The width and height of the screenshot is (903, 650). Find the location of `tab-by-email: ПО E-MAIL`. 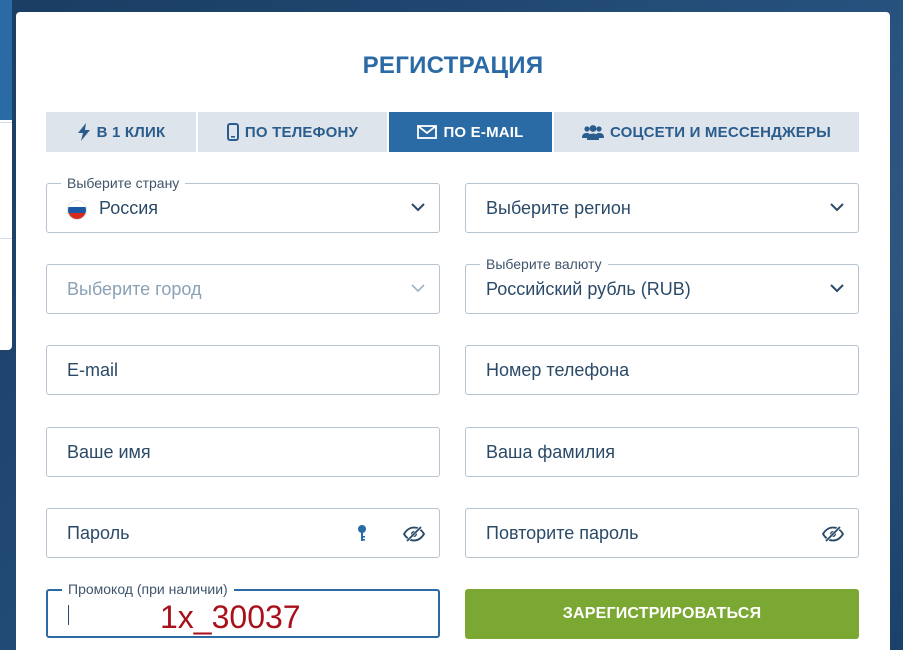

tab-by-email: ПО E-MAIL is located at coordinates (471, 132).